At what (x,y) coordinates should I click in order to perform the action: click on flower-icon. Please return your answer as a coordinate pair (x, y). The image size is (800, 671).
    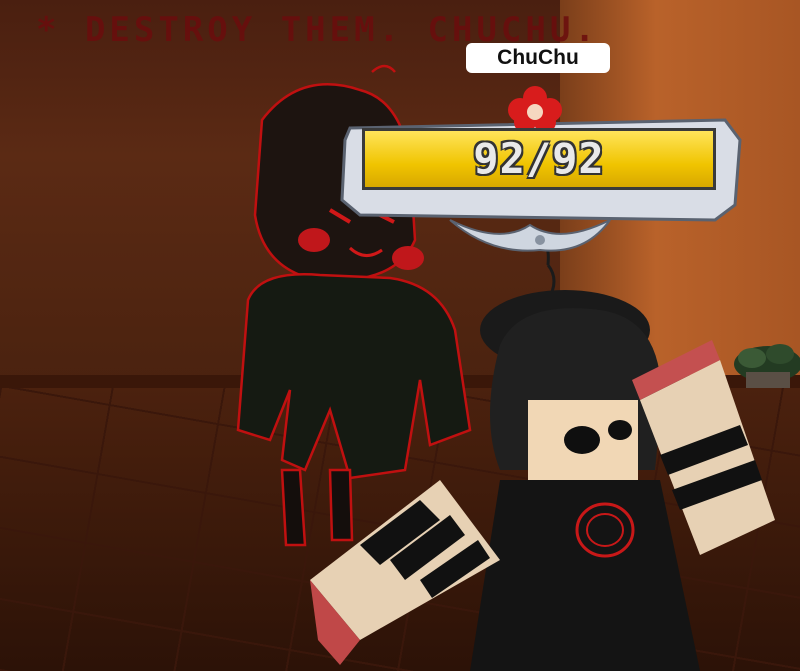
    Looking at the image, I should click on (535, 109).